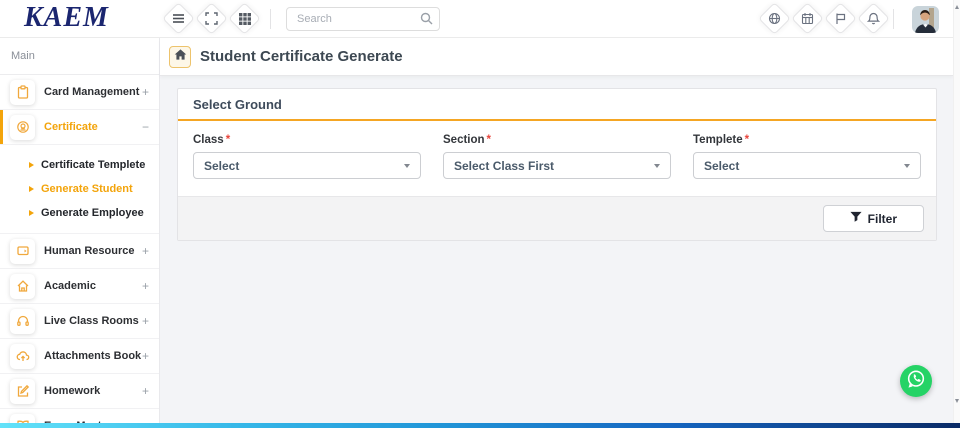  What do you see at coordinates (91, 321) in the screenshot?
I see `sidebar-item-label: Live Class Rooms` at bounding box center [91, 321].